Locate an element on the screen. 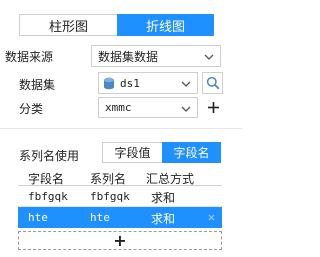 The image size is (320, 257). table-row: fbfgqk fbfgqk 求和 is located at coordinates (120, 197).